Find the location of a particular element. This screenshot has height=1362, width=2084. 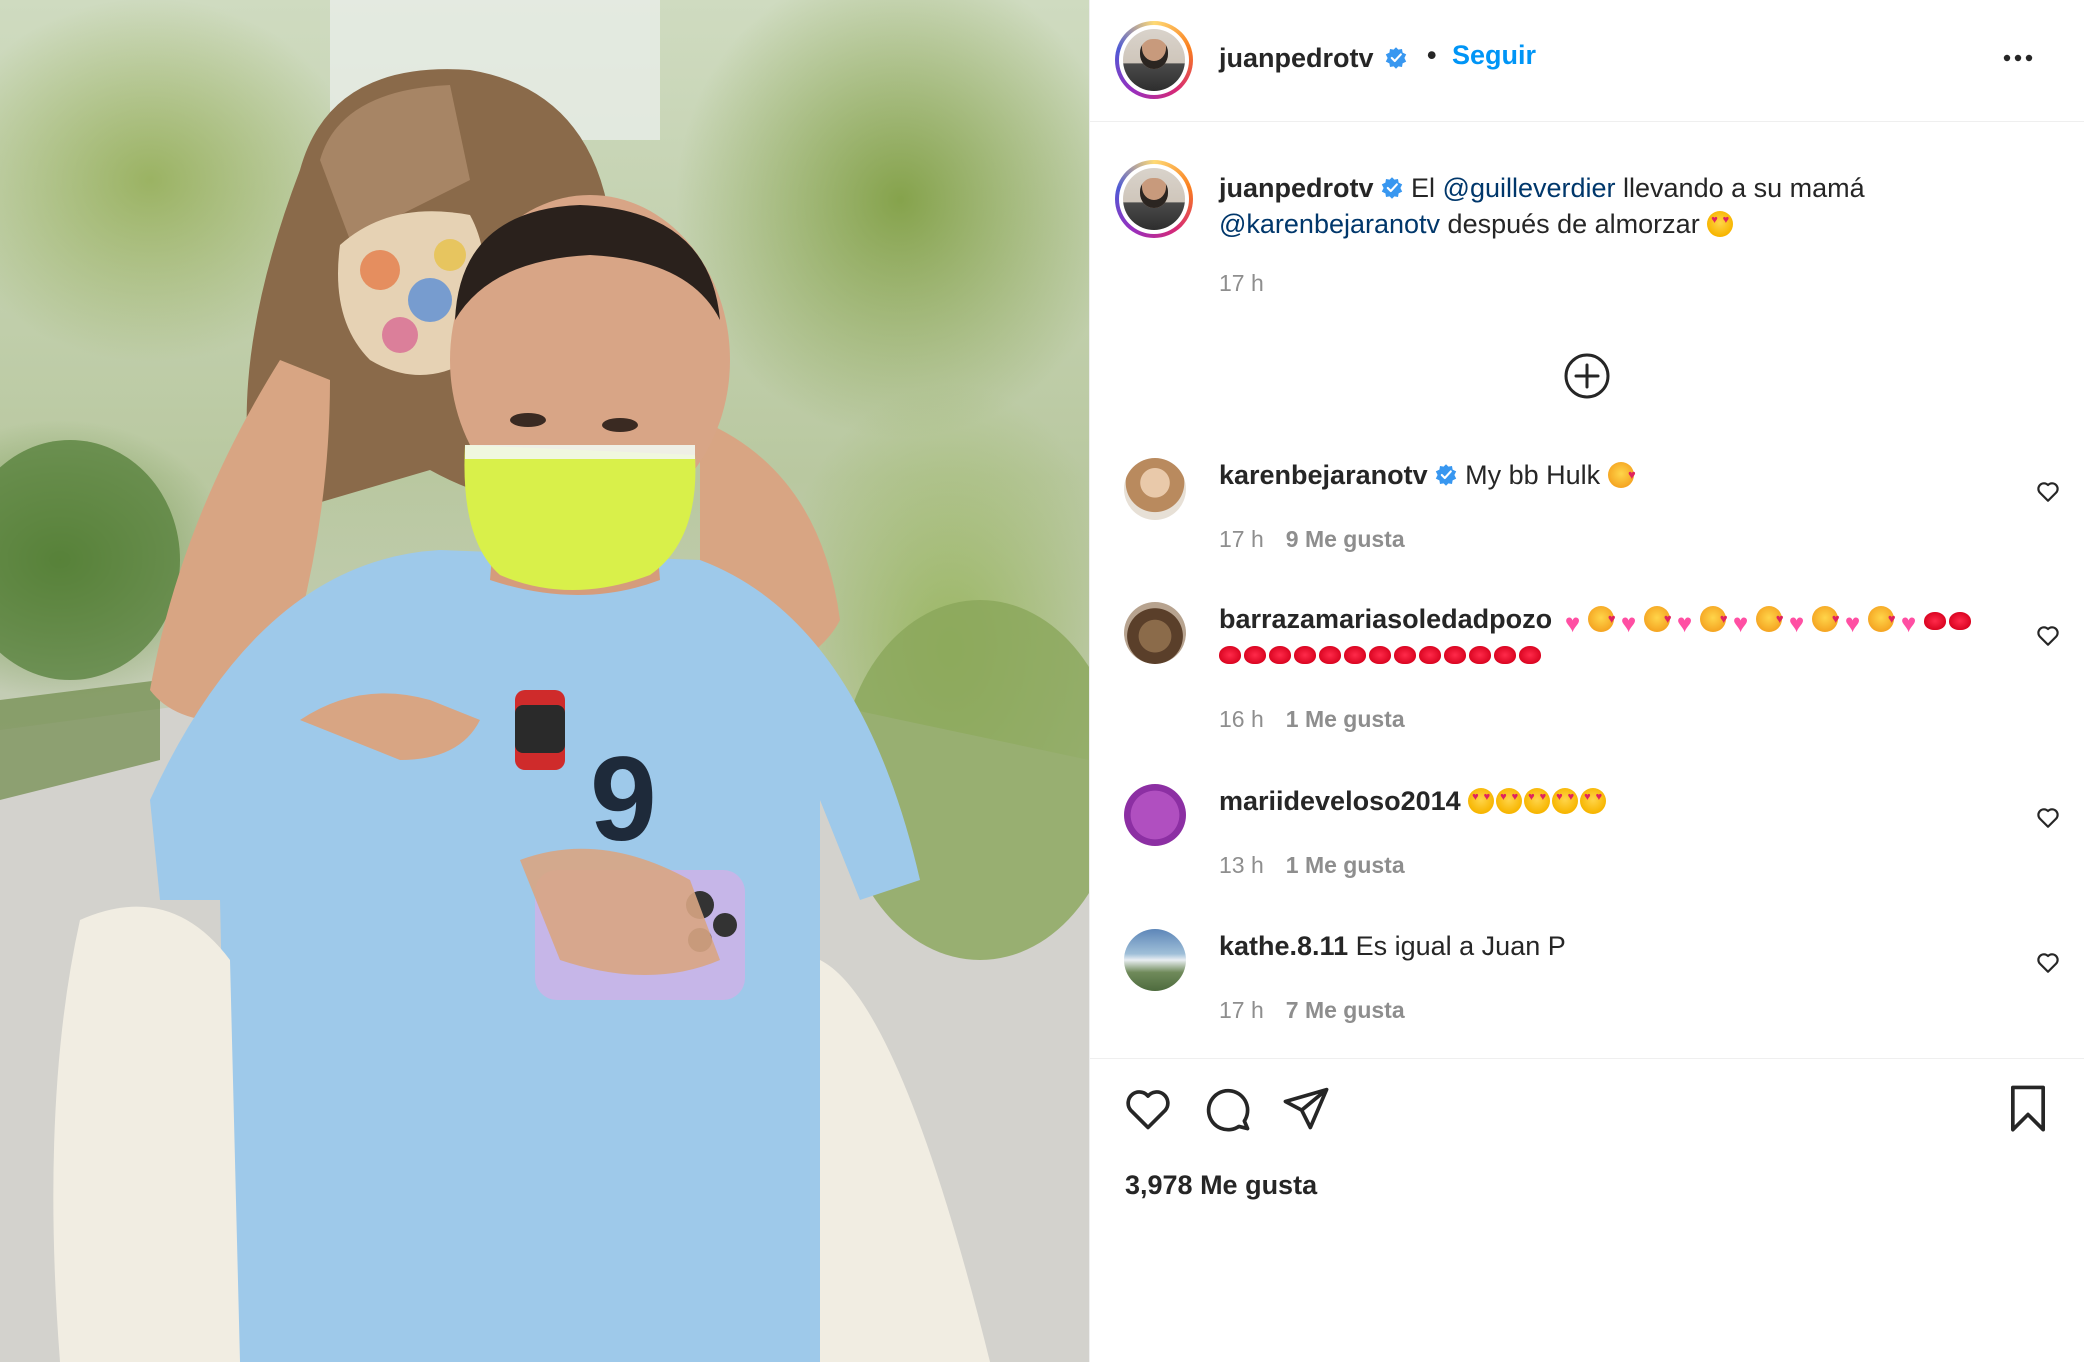

comment-meta: 16 h 1 Me gusta is located at coordinates (1312, 719).